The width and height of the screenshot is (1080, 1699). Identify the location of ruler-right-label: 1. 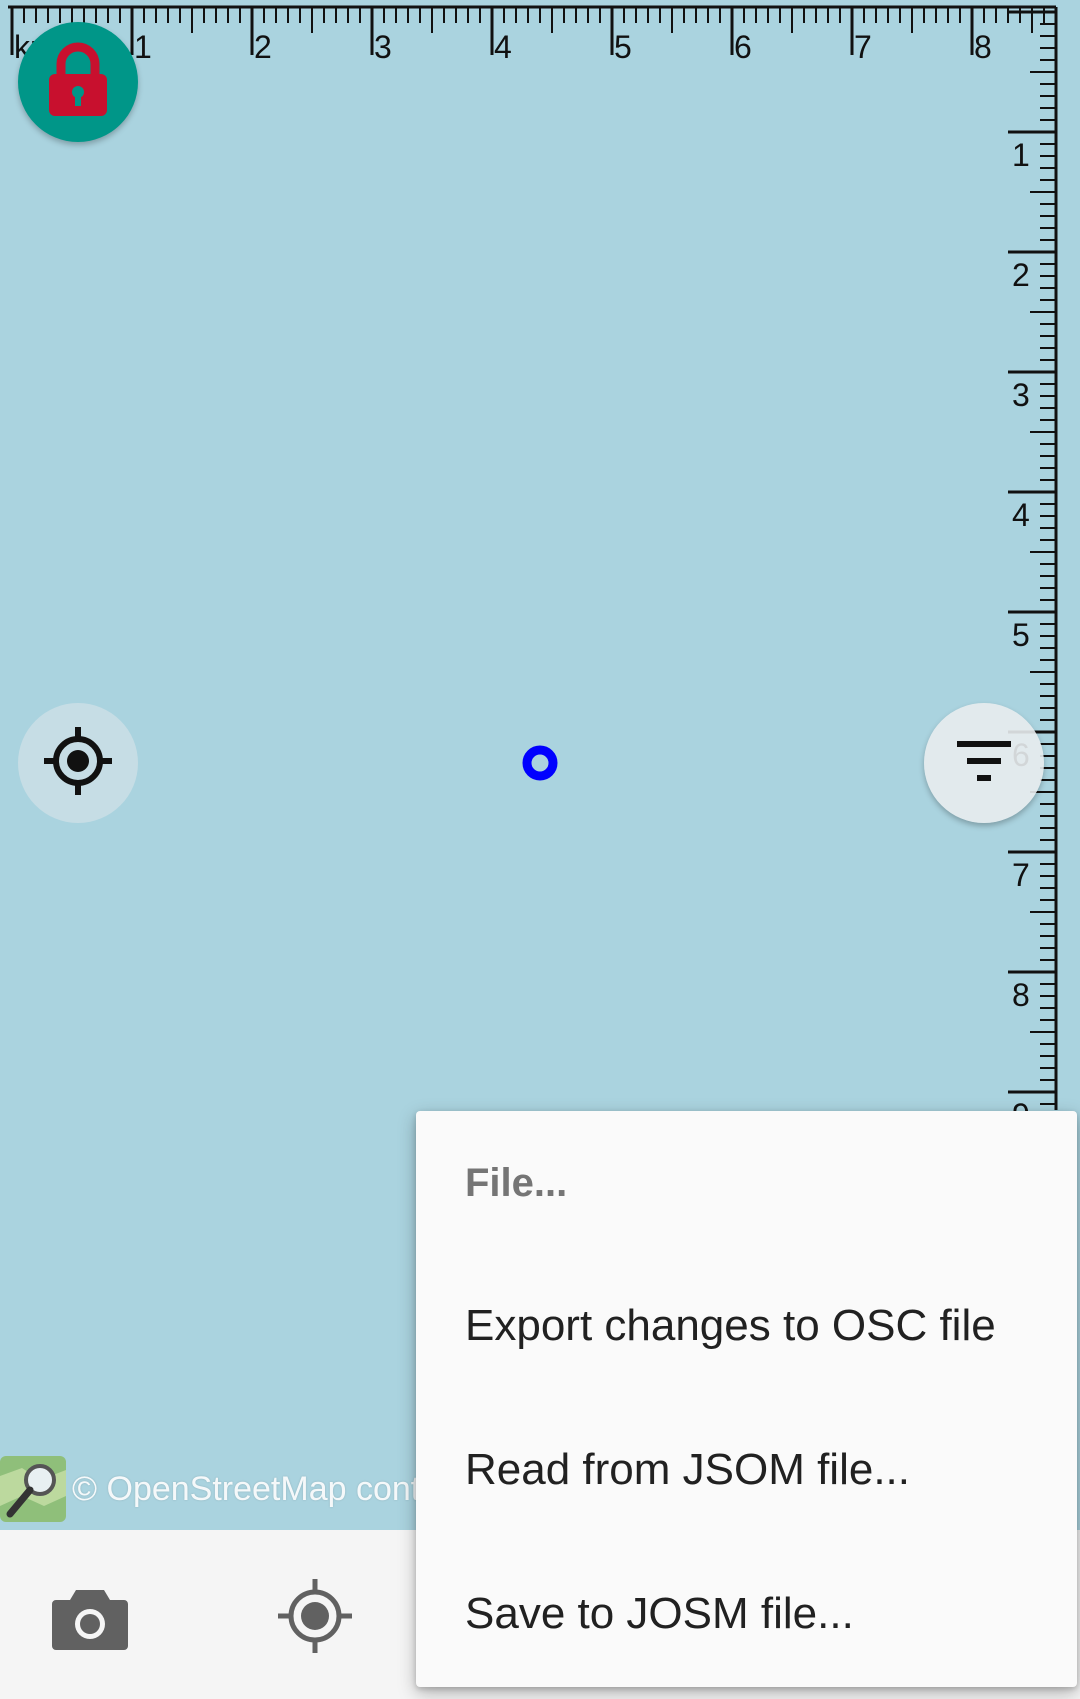
(1021, 155).